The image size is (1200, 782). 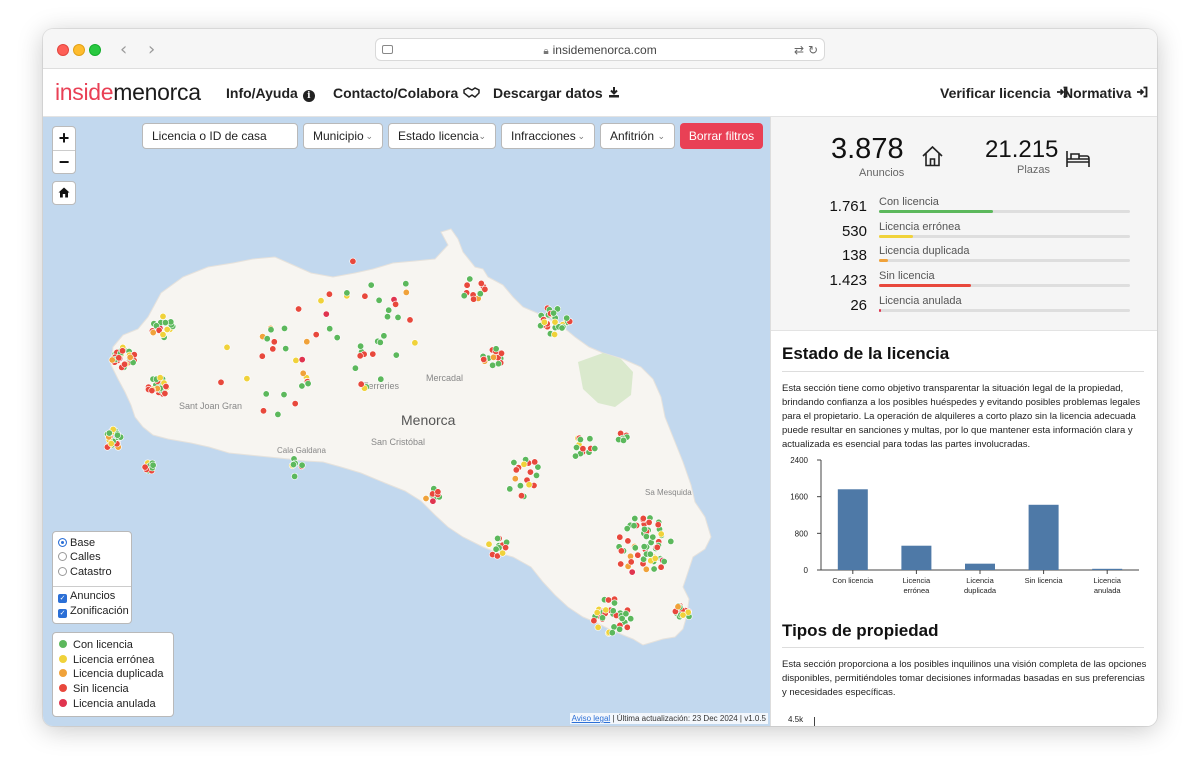 I want to click on estado-licencia-dropdown: Estado licencia ⌄, so click(x=442, y=136).